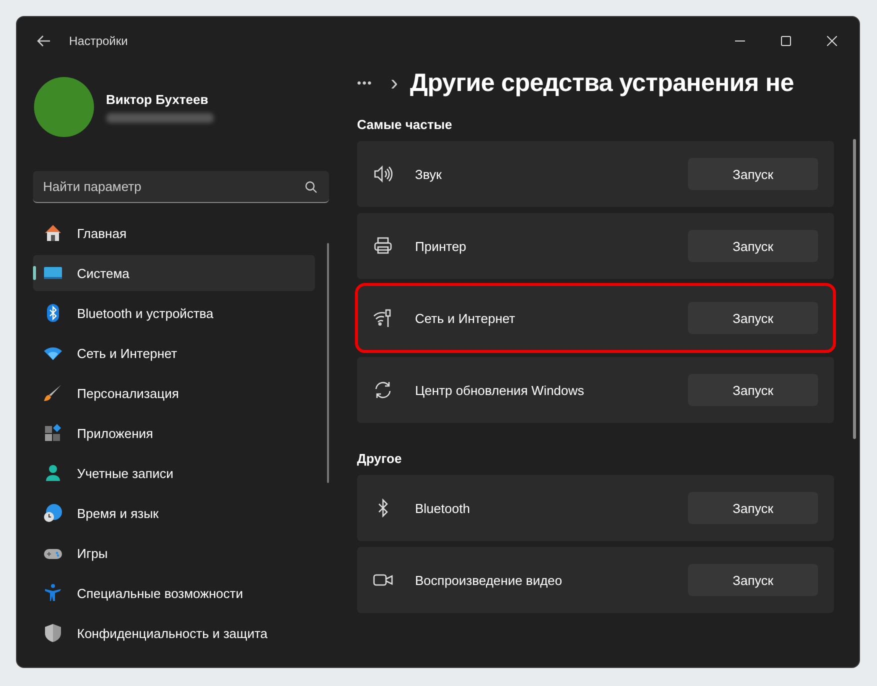 This screenshot has width=877, height=686. Describe the element at coordinates (174, 273) in the screenshot. I see `sidebar-item: Система` at that location.